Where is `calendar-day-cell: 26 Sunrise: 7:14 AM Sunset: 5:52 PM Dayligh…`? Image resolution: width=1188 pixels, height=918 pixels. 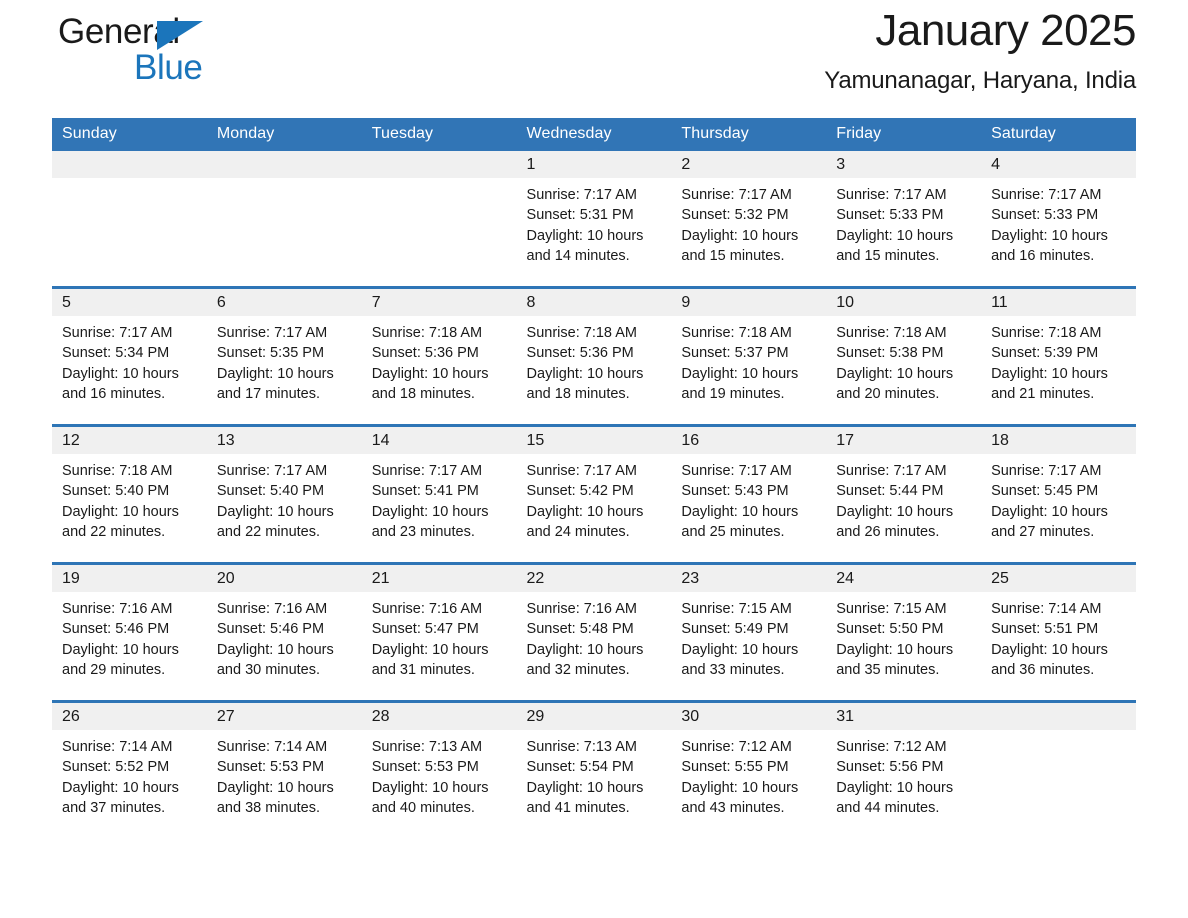 calendar-day-cell: 26 Sunrise: 7:14 AM Sunset: 5:52 PM Dayligh… is located at coordinates (129, 769).